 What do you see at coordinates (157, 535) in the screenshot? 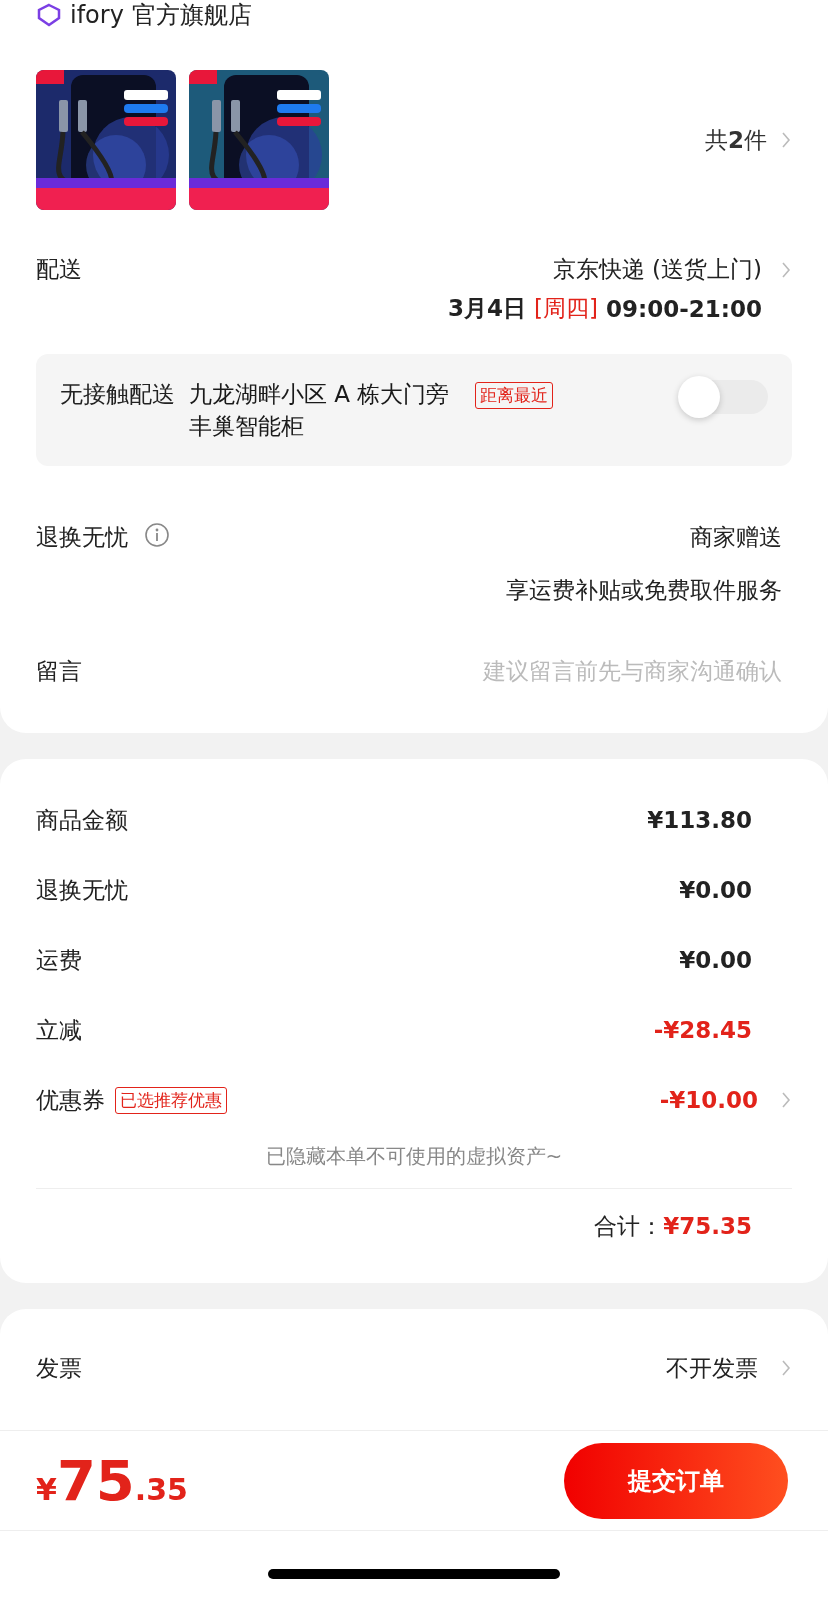
I see `info-icon` at bounding box center [157, 535].